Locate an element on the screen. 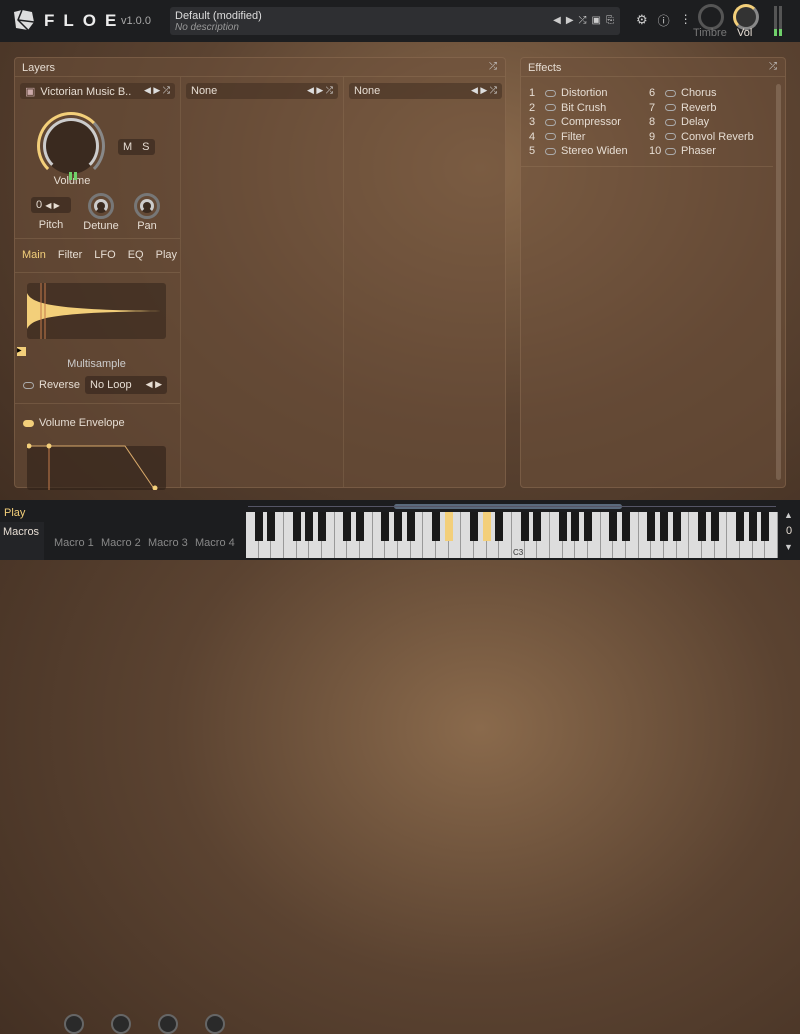 This screenshot has height=1034, width=800. black-key-F#0 is located at coordinates (296, 526).